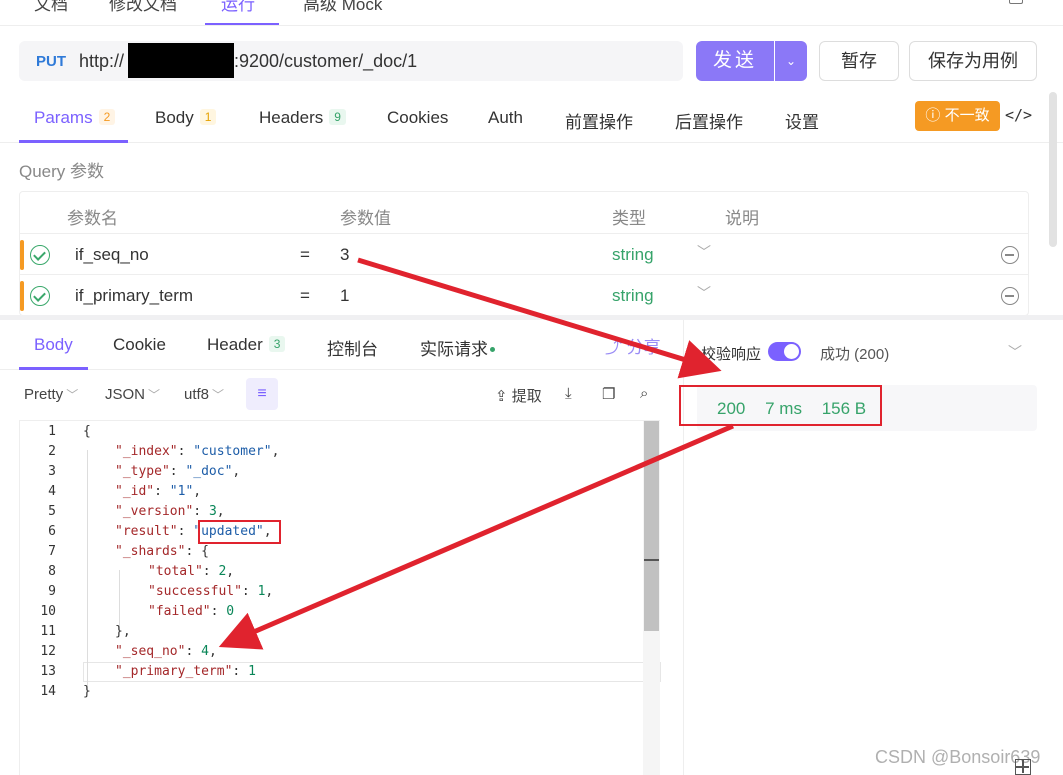 The width and height of the screenshot is (1063, 775). I want to click on http-method: PUT, so click(51, 61).